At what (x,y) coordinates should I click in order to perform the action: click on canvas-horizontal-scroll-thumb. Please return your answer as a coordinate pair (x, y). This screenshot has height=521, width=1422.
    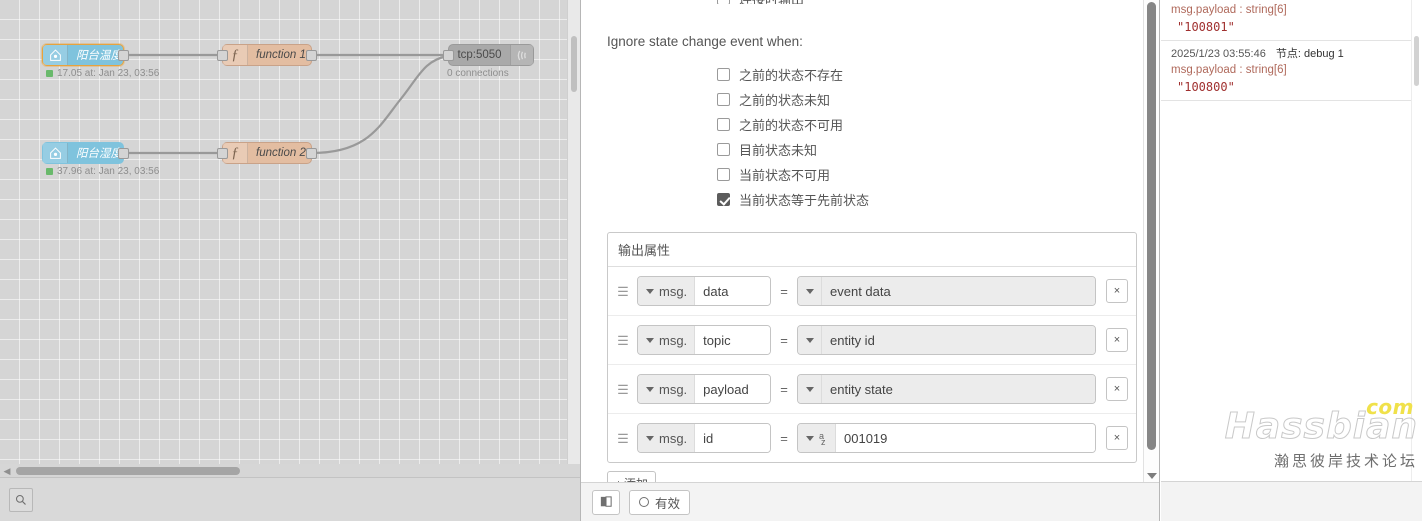
    Looking at the image, I should click on (128, 471).